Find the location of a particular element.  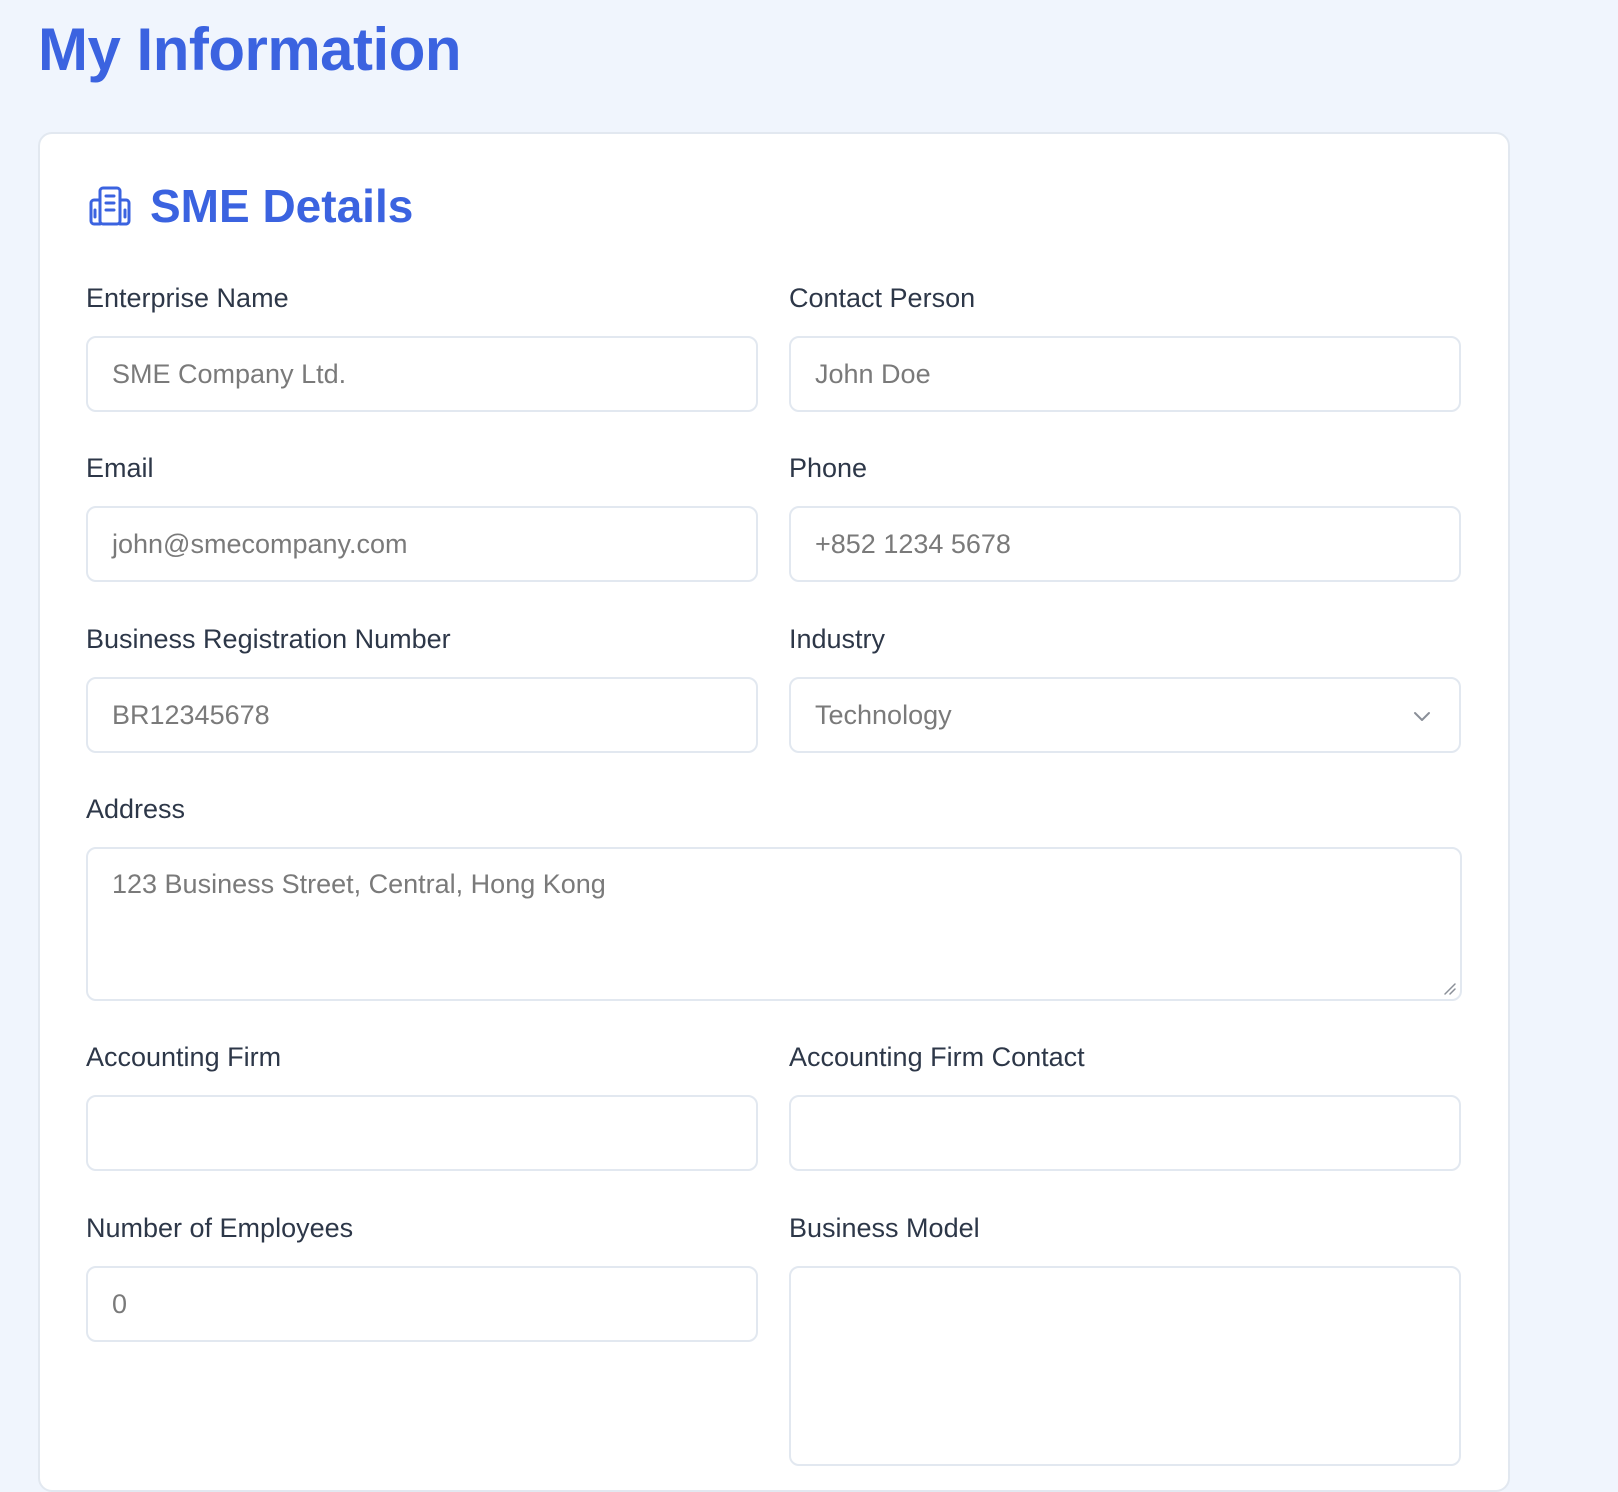

phone-label: Phone is located at coordinates (828, 468).